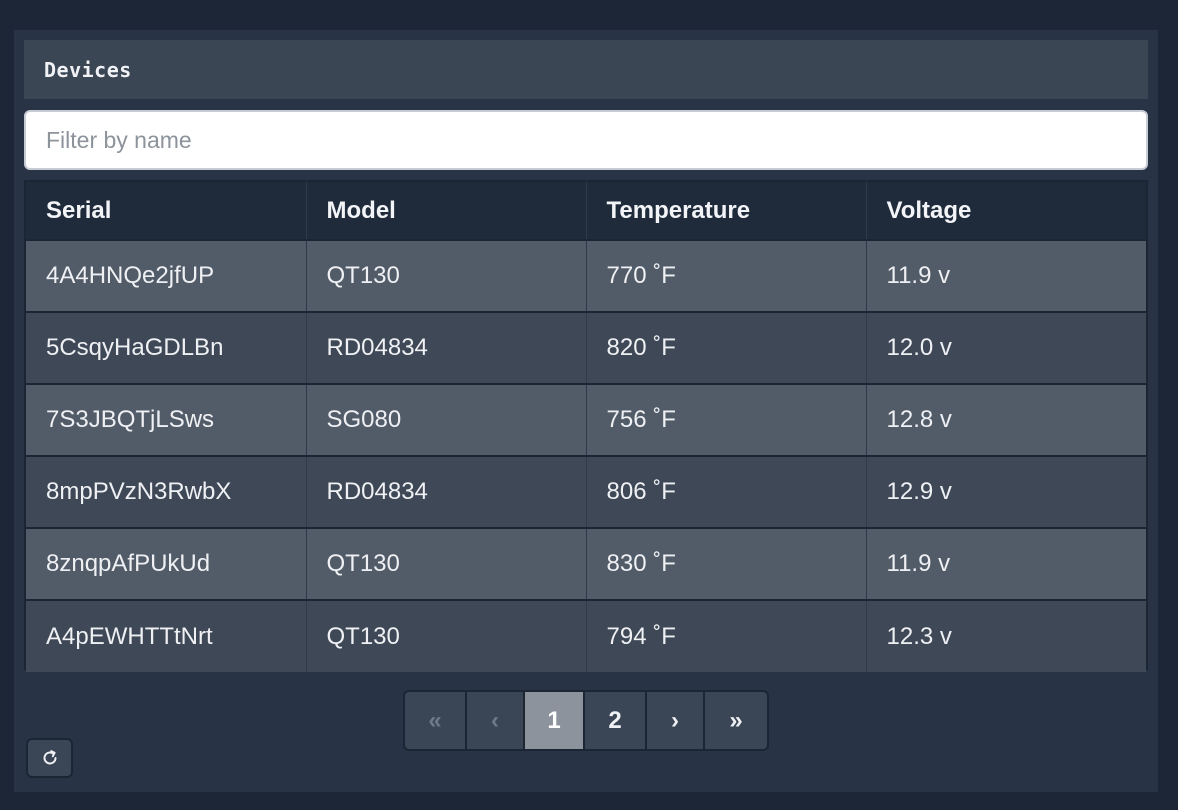  I want to click on pagination: « ‹ 1 2 › », so click(586, 720).